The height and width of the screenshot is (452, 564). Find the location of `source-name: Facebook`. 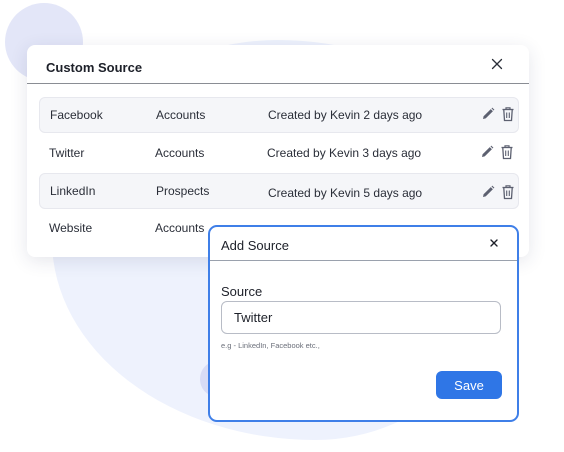

source-name: Facebook is located at coordinates (76, 115).